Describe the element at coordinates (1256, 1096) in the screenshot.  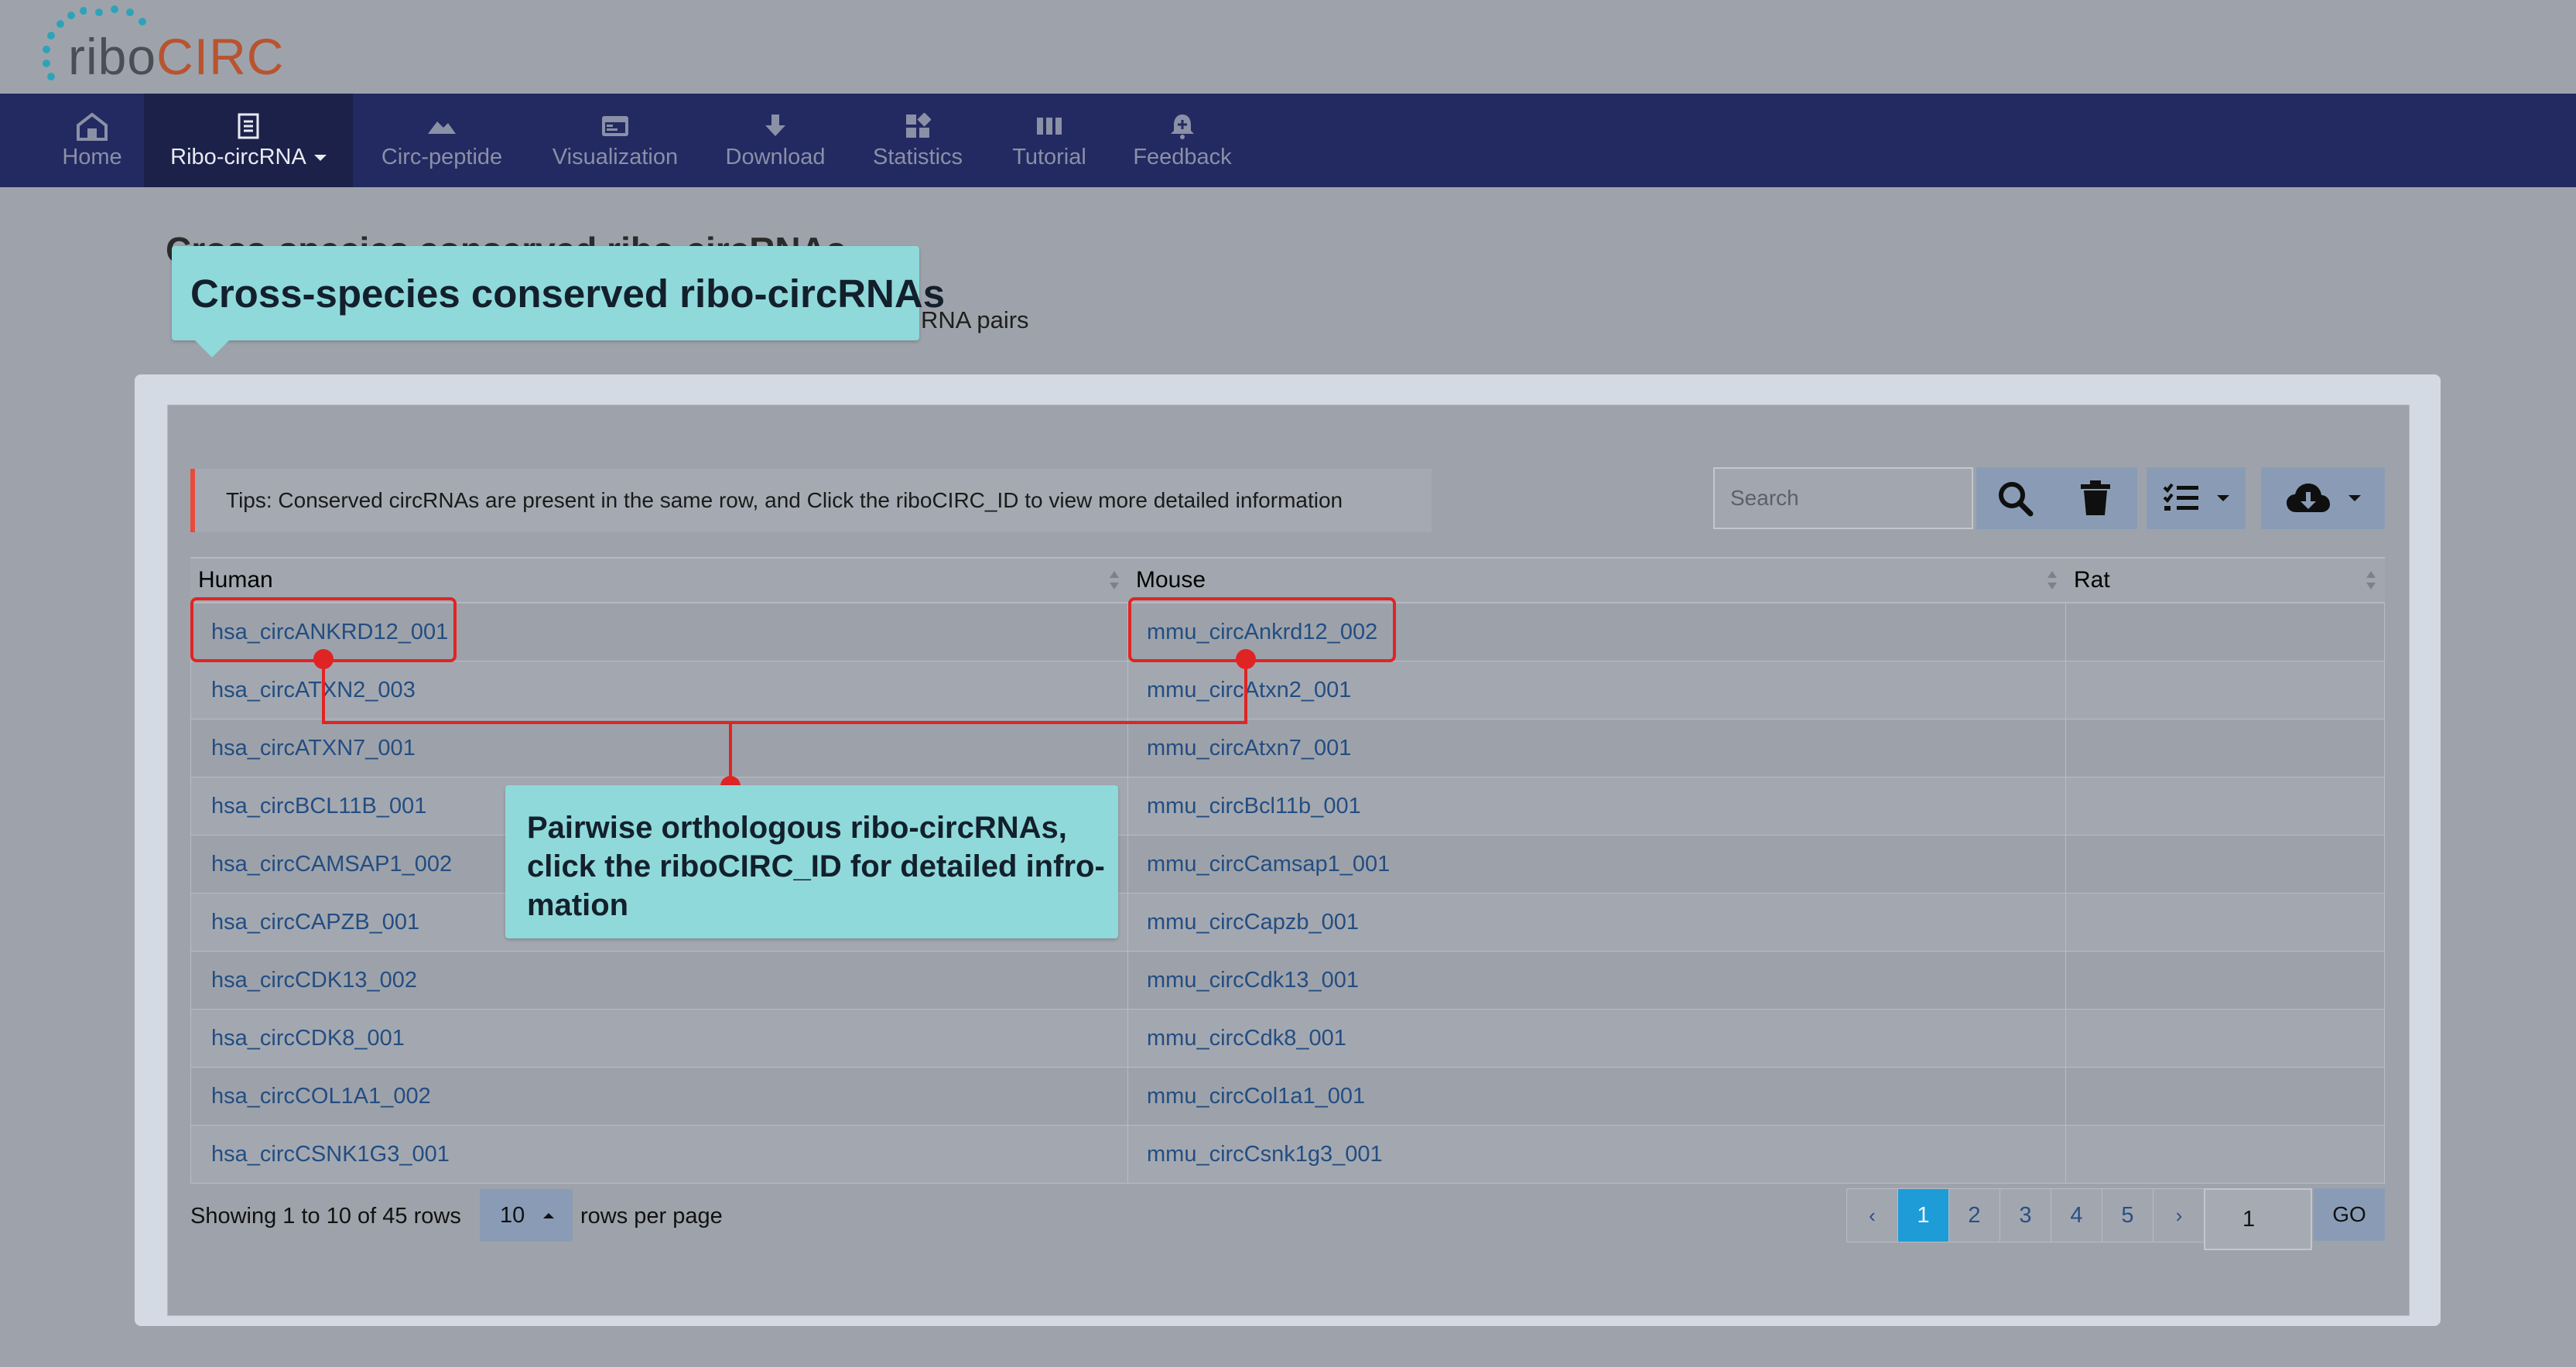
I see `mouse-id-link: mmu_circCol1a1_001` at that location.